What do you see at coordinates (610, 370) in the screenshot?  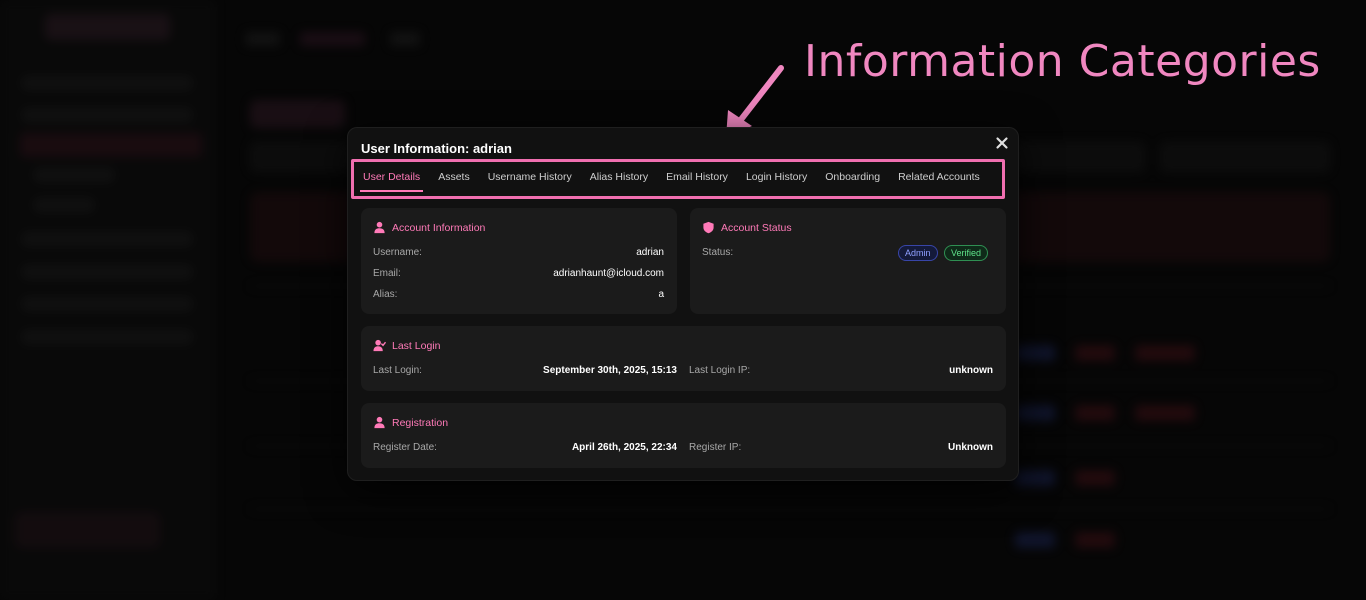 I see `last-login-value: September 30th, 2025, 15:13` at bounding box center [610, 370].